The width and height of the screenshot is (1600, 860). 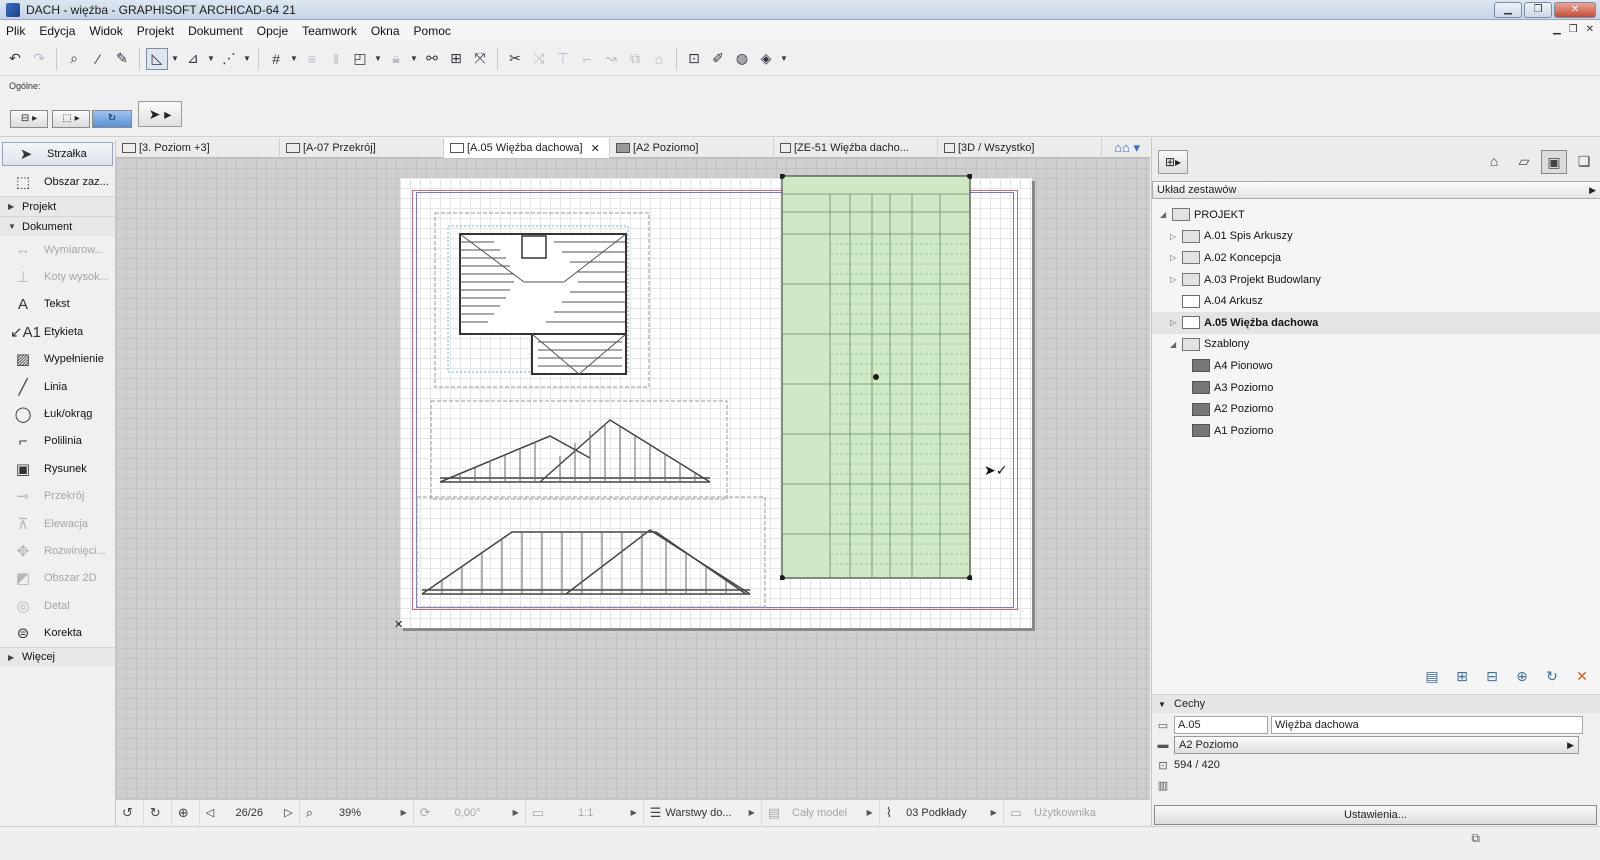 I want to click on prev-page-icon: ◁, so click(x=210, y=812).